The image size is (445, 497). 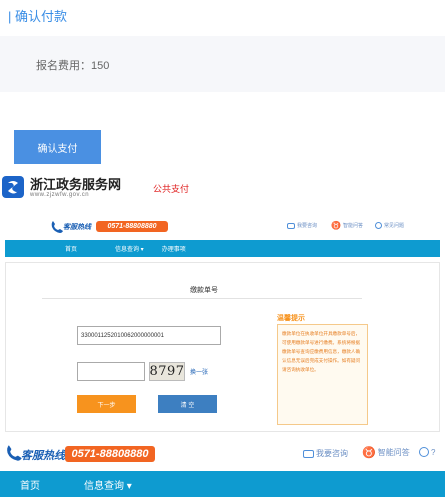 I want to click on bottom-smart-qa-link: ♉ 智能问答, so click(x=386, y=452).